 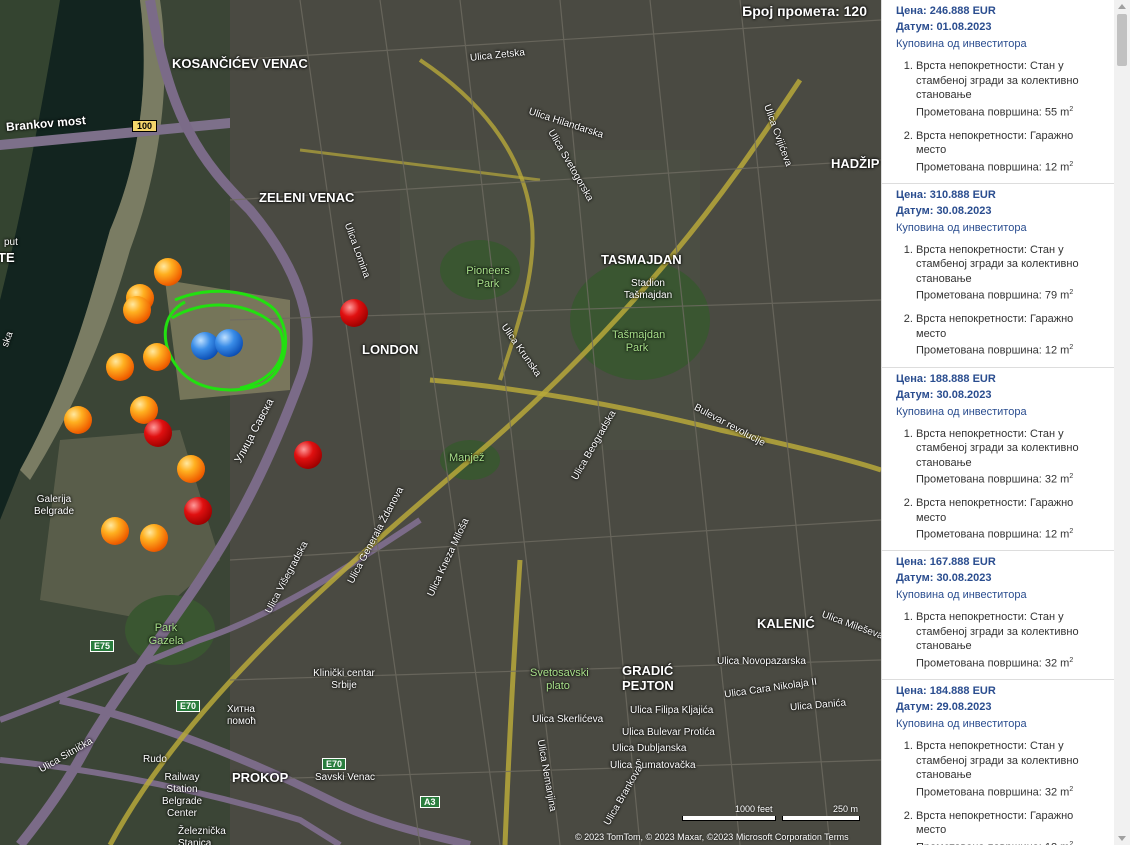 I want to click on map-label: Savski Venac, so click(x=345, y=777).